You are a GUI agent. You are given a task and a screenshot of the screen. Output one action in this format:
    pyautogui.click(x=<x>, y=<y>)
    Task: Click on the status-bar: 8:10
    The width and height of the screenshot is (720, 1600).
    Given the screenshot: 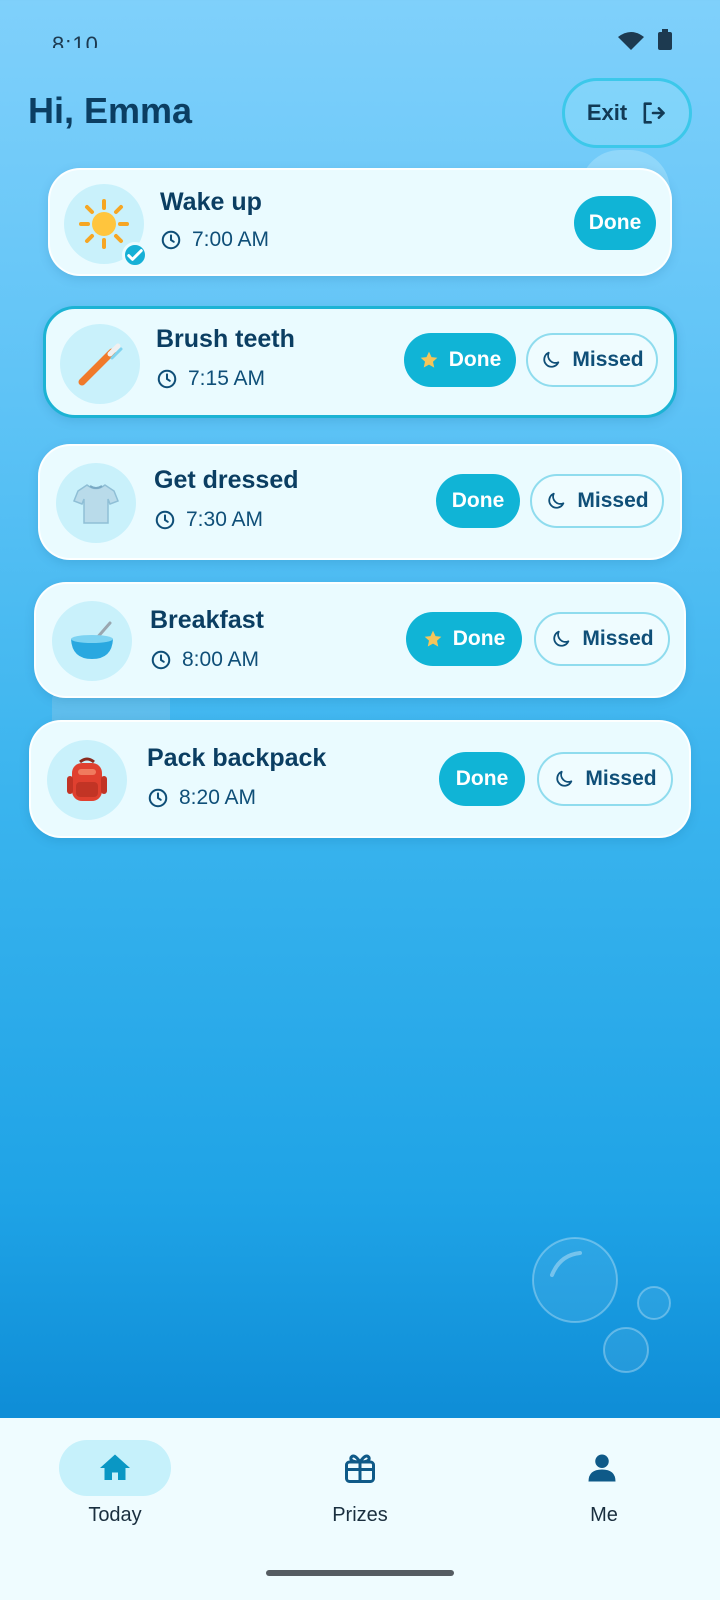 What is the action you would take?
    pyautogui.click(x=360, y=30)
    